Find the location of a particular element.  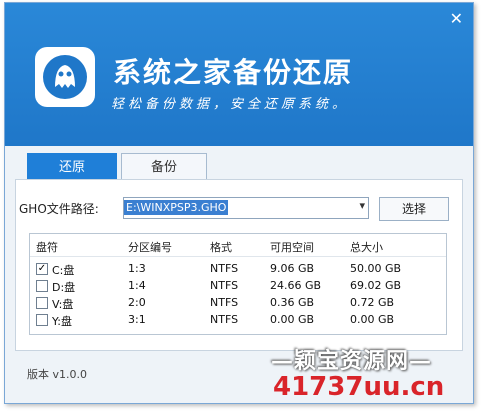

tab-restore: 还原 is located at coordinates (72, 167).